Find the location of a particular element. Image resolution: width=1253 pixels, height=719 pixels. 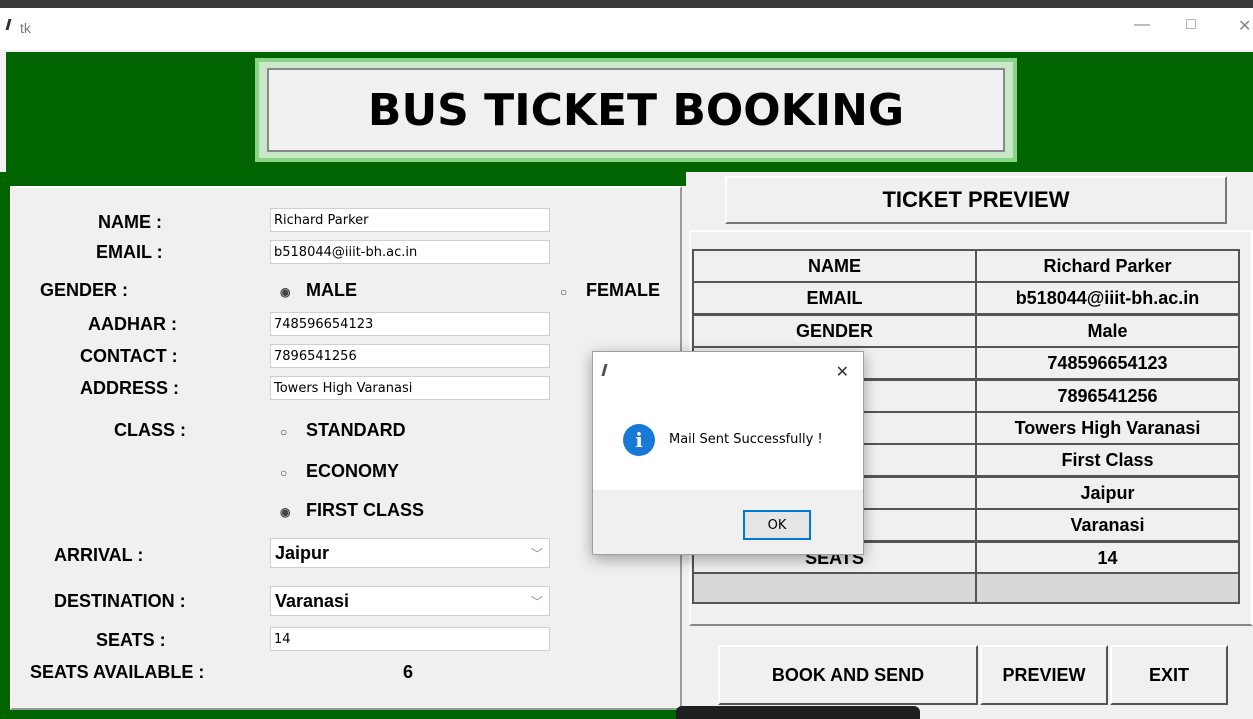

gender-male-radio: ◉ MALE is located at coordinates (318, 290).